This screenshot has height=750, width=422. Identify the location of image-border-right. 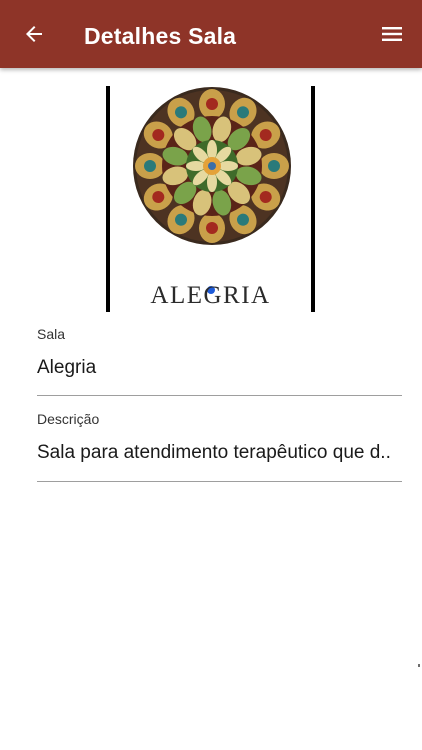
(313, 199).